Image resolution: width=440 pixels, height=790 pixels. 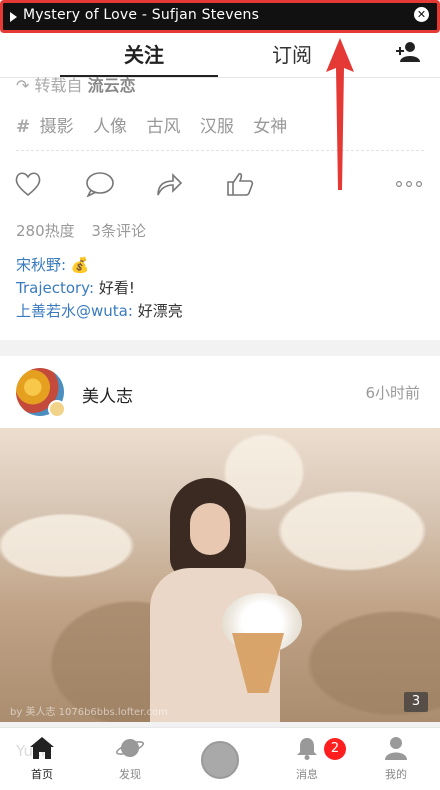 I want to click on comment-item: 上善若水@wuta: 好漂亮, so click(x=99, y=310).